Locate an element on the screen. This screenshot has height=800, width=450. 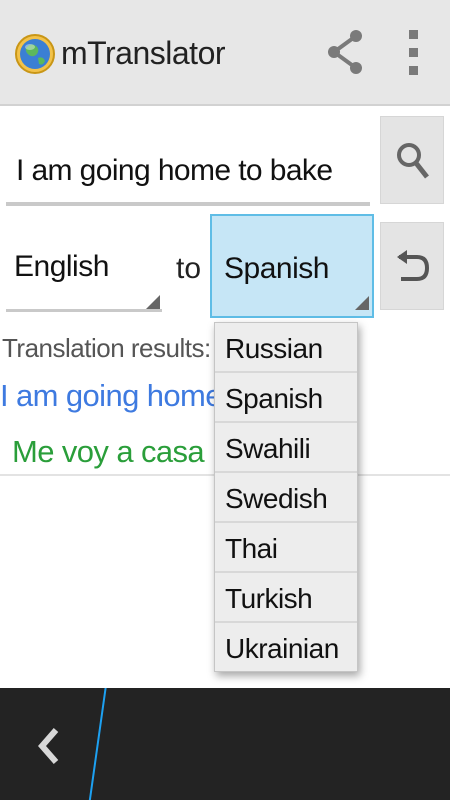
text-input: I am going home to bake is located at coordinates (188, 168).